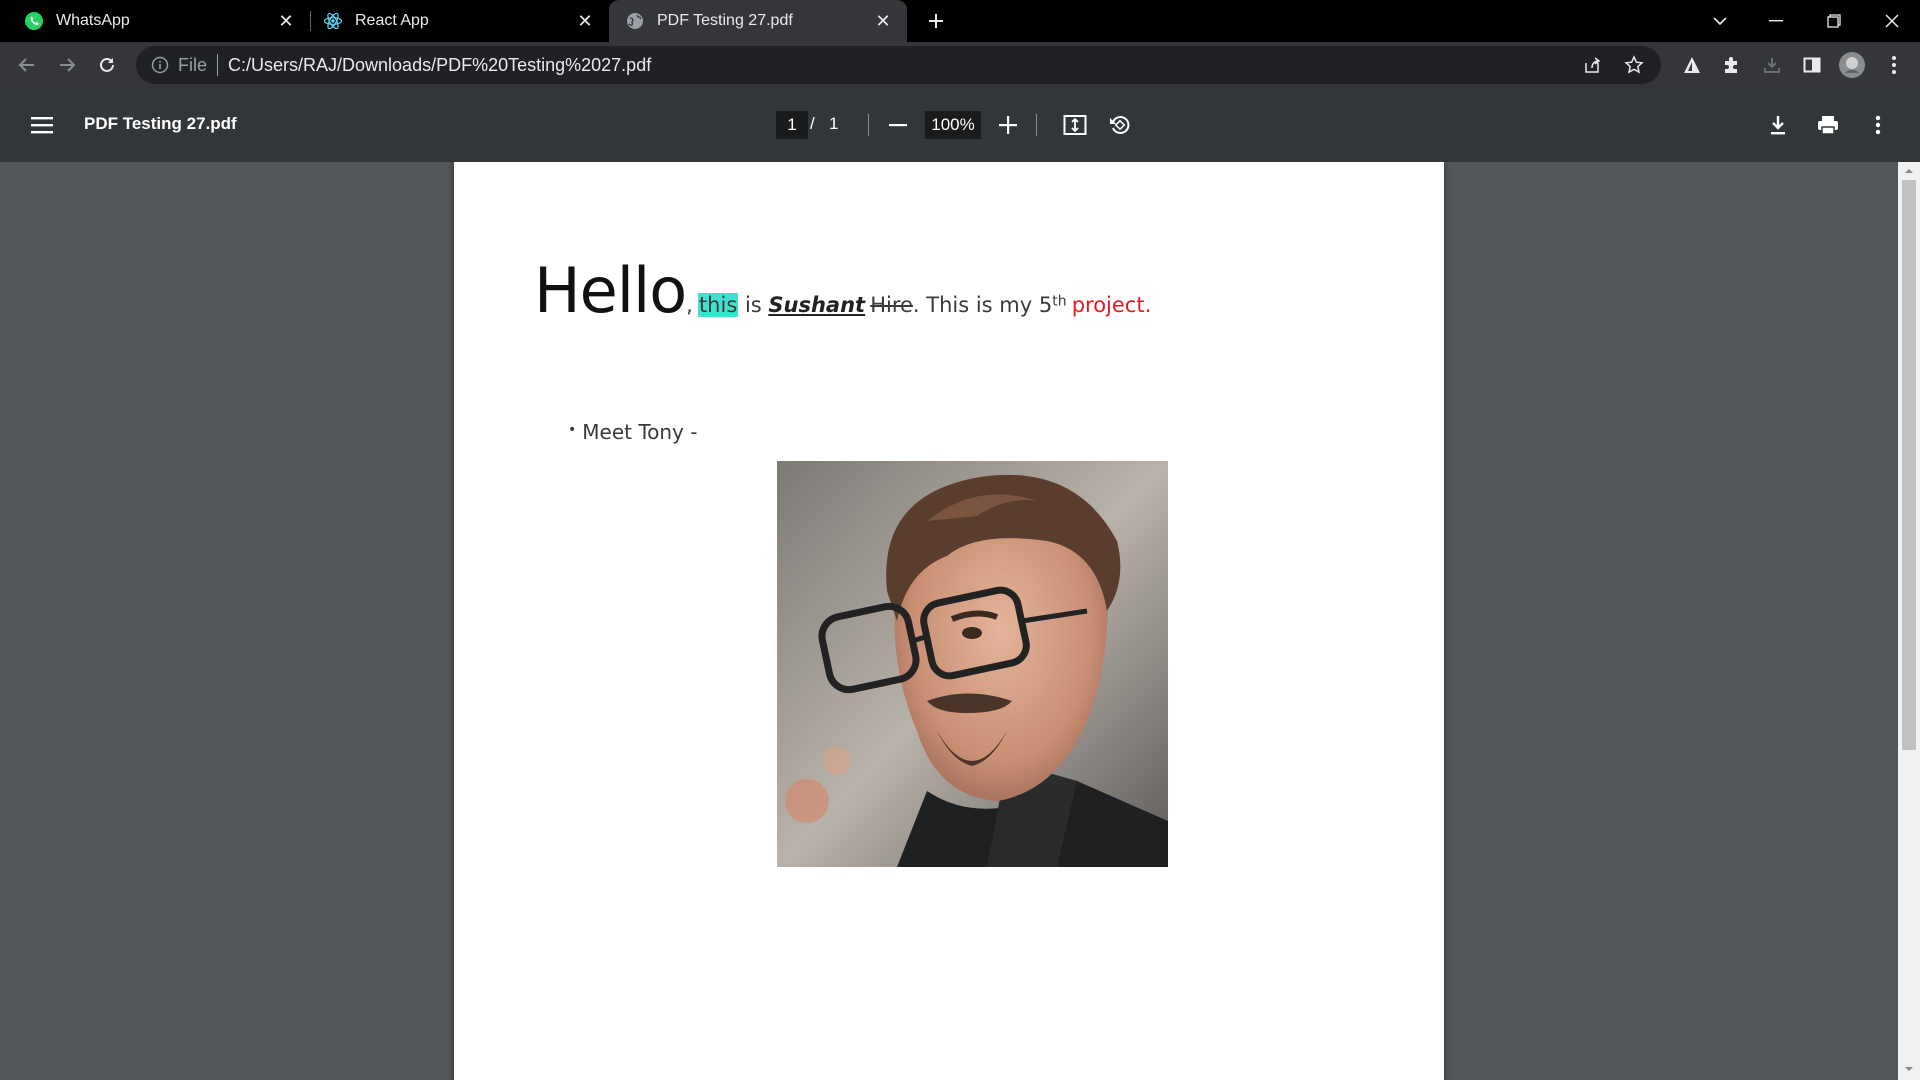  Describe the element at coordinates (753, 305) in the screenshot. I see `is-text: is` at that location.